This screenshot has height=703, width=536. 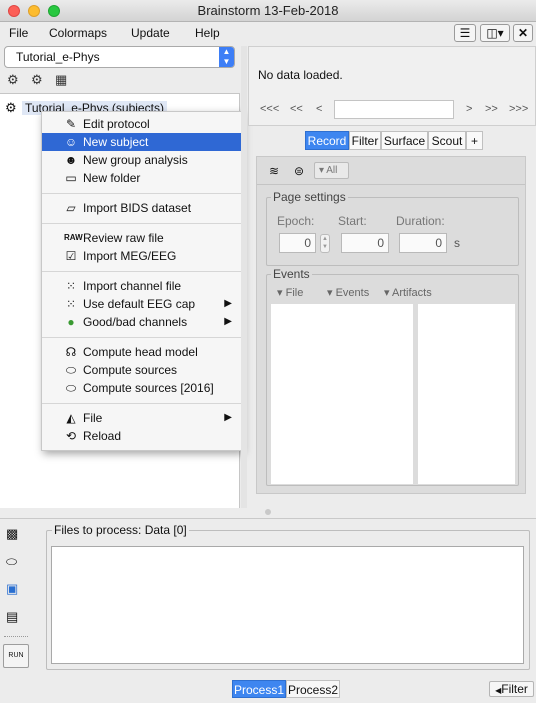 What do you see at coordinates (268, 11) in the screenshot?
I see `title-bar: Brainstorm 13-Feb-2018` at bounding box center [268, 11].